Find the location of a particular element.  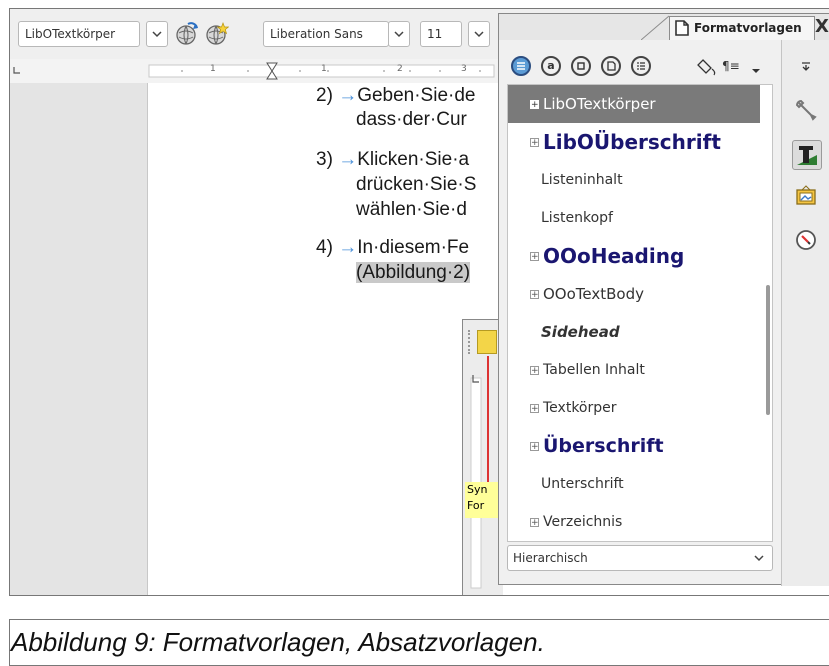

close-sidebar-button: X is located at coordinates (822, 28).